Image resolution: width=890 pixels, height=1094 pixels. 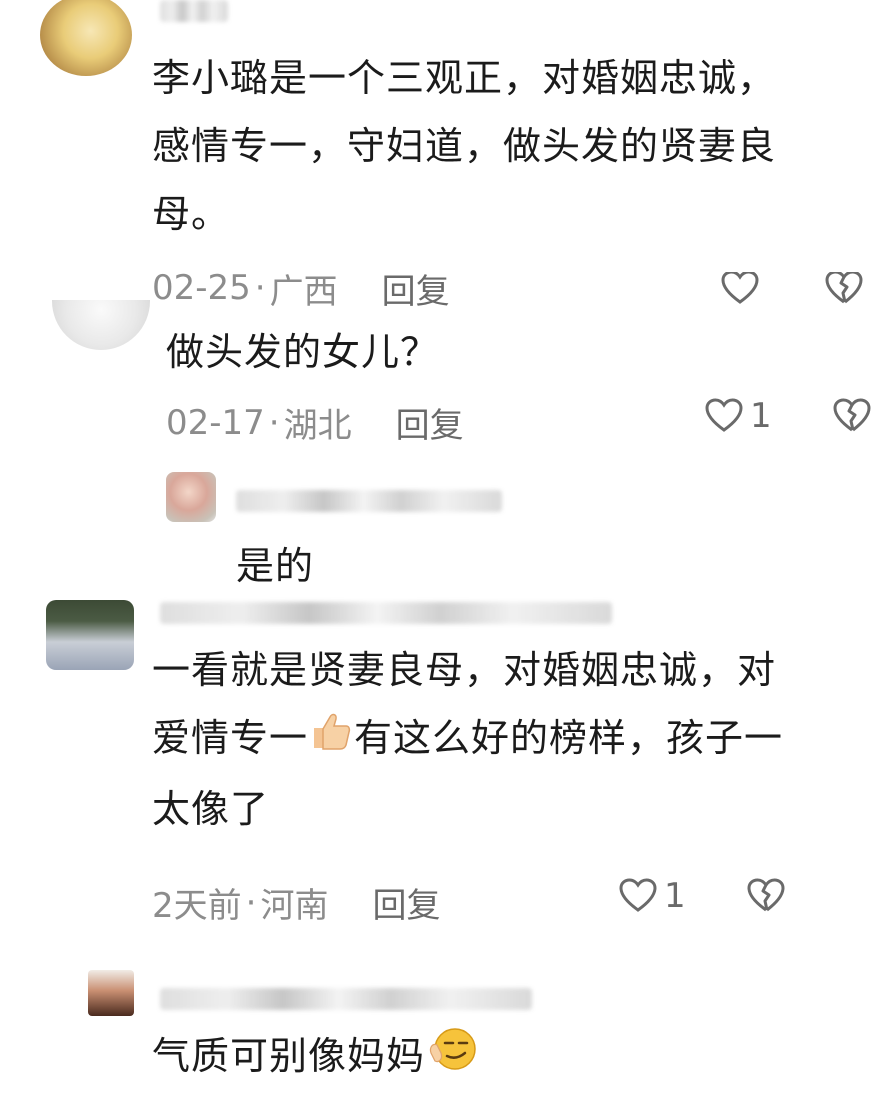 I want to click on comment-meta: 02-25 · 广西 回复, so click(x=301, y=288).